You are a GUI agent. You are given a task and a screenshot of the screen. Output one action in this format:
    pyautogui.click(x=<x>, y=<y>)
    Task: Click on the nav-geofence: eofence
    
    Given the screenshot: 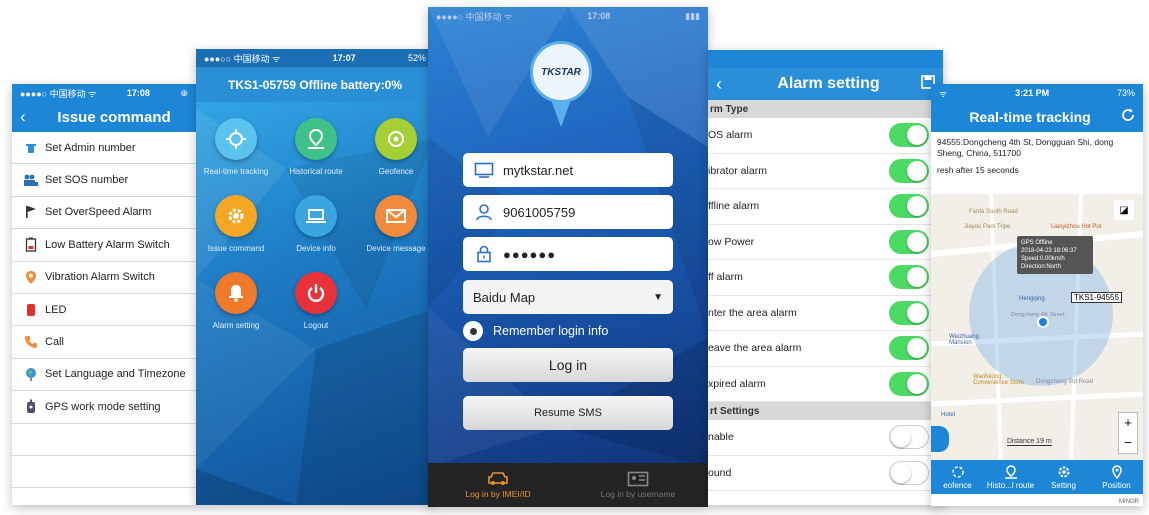 What is the action you would take?
    pyautogui.click(x=957, y=477)
    